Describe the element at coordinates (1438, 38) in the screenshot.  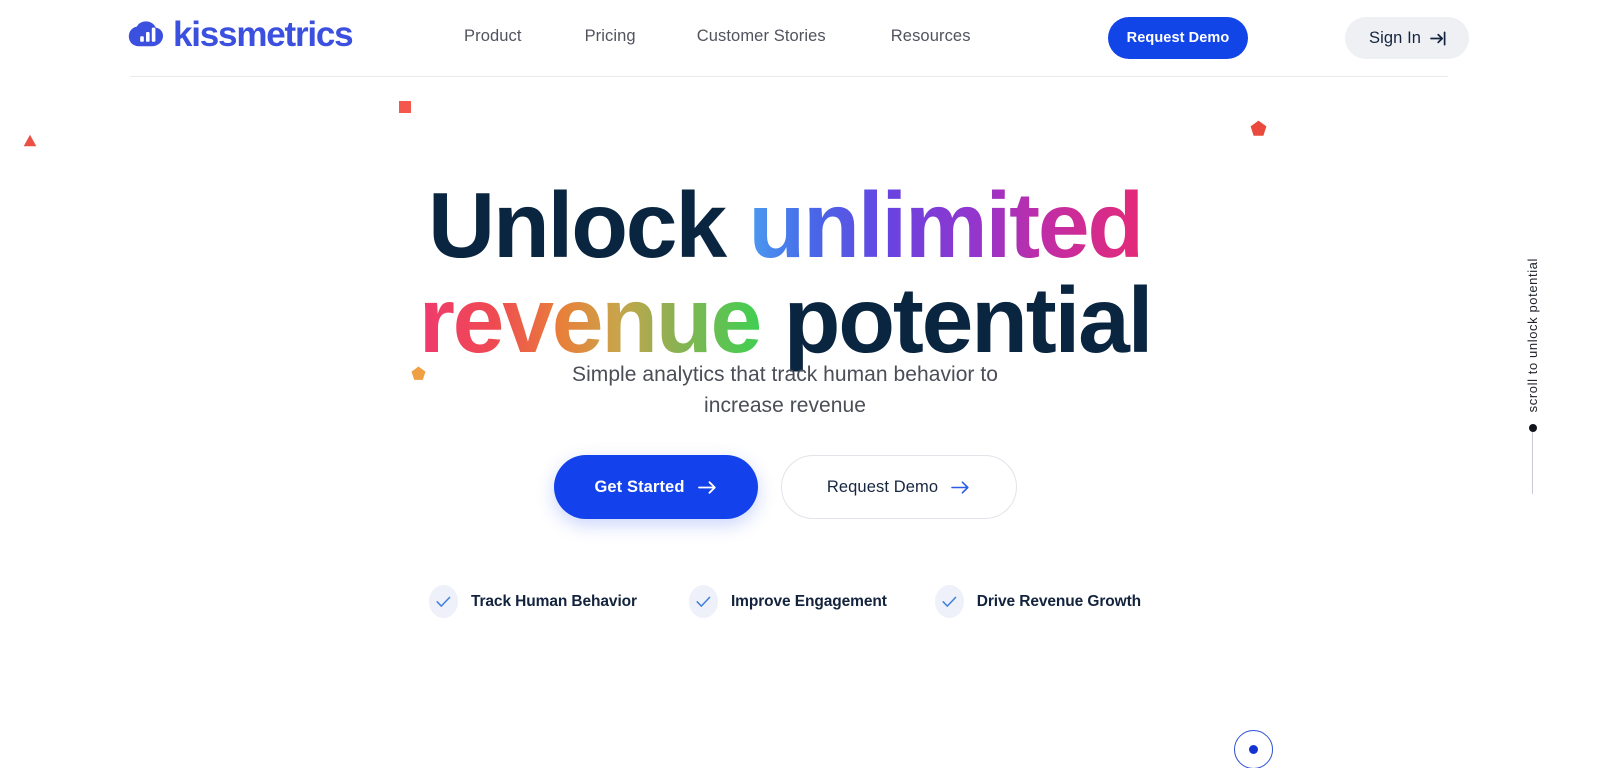
I see `login-arrow-icon` at that location.